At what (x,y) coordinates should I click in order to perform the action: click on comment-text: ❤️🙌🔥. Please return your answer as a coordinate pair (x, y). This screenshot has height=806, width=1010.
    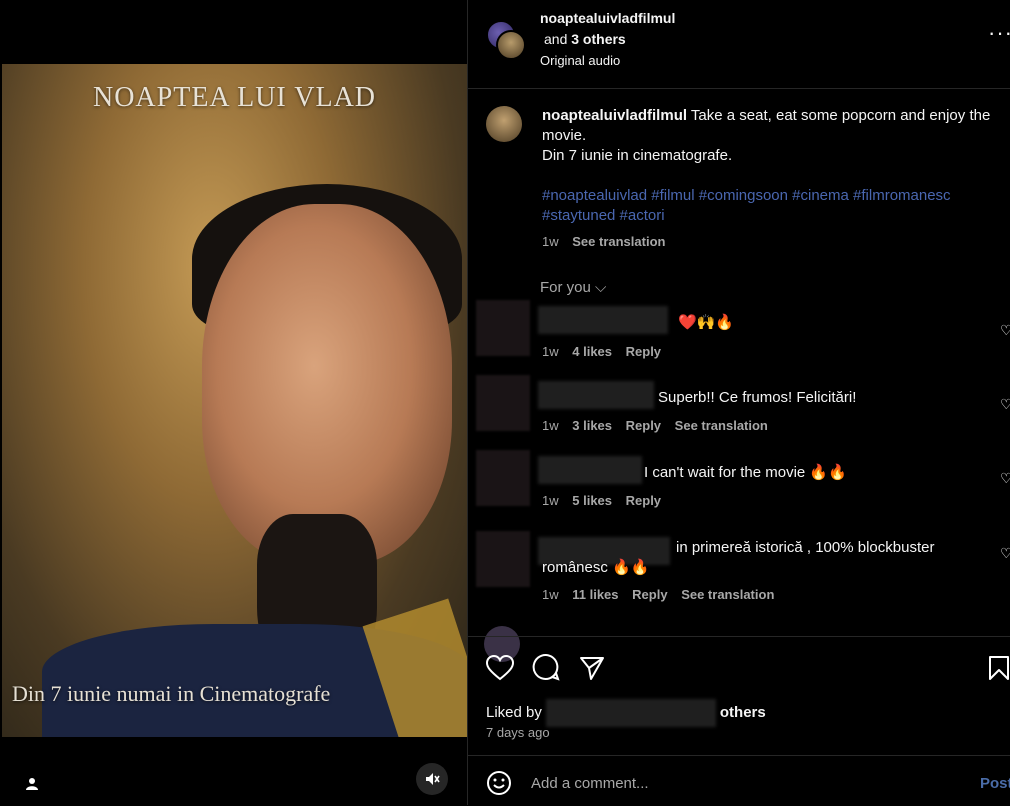
    Looking at the image, I should click on (706, 322).